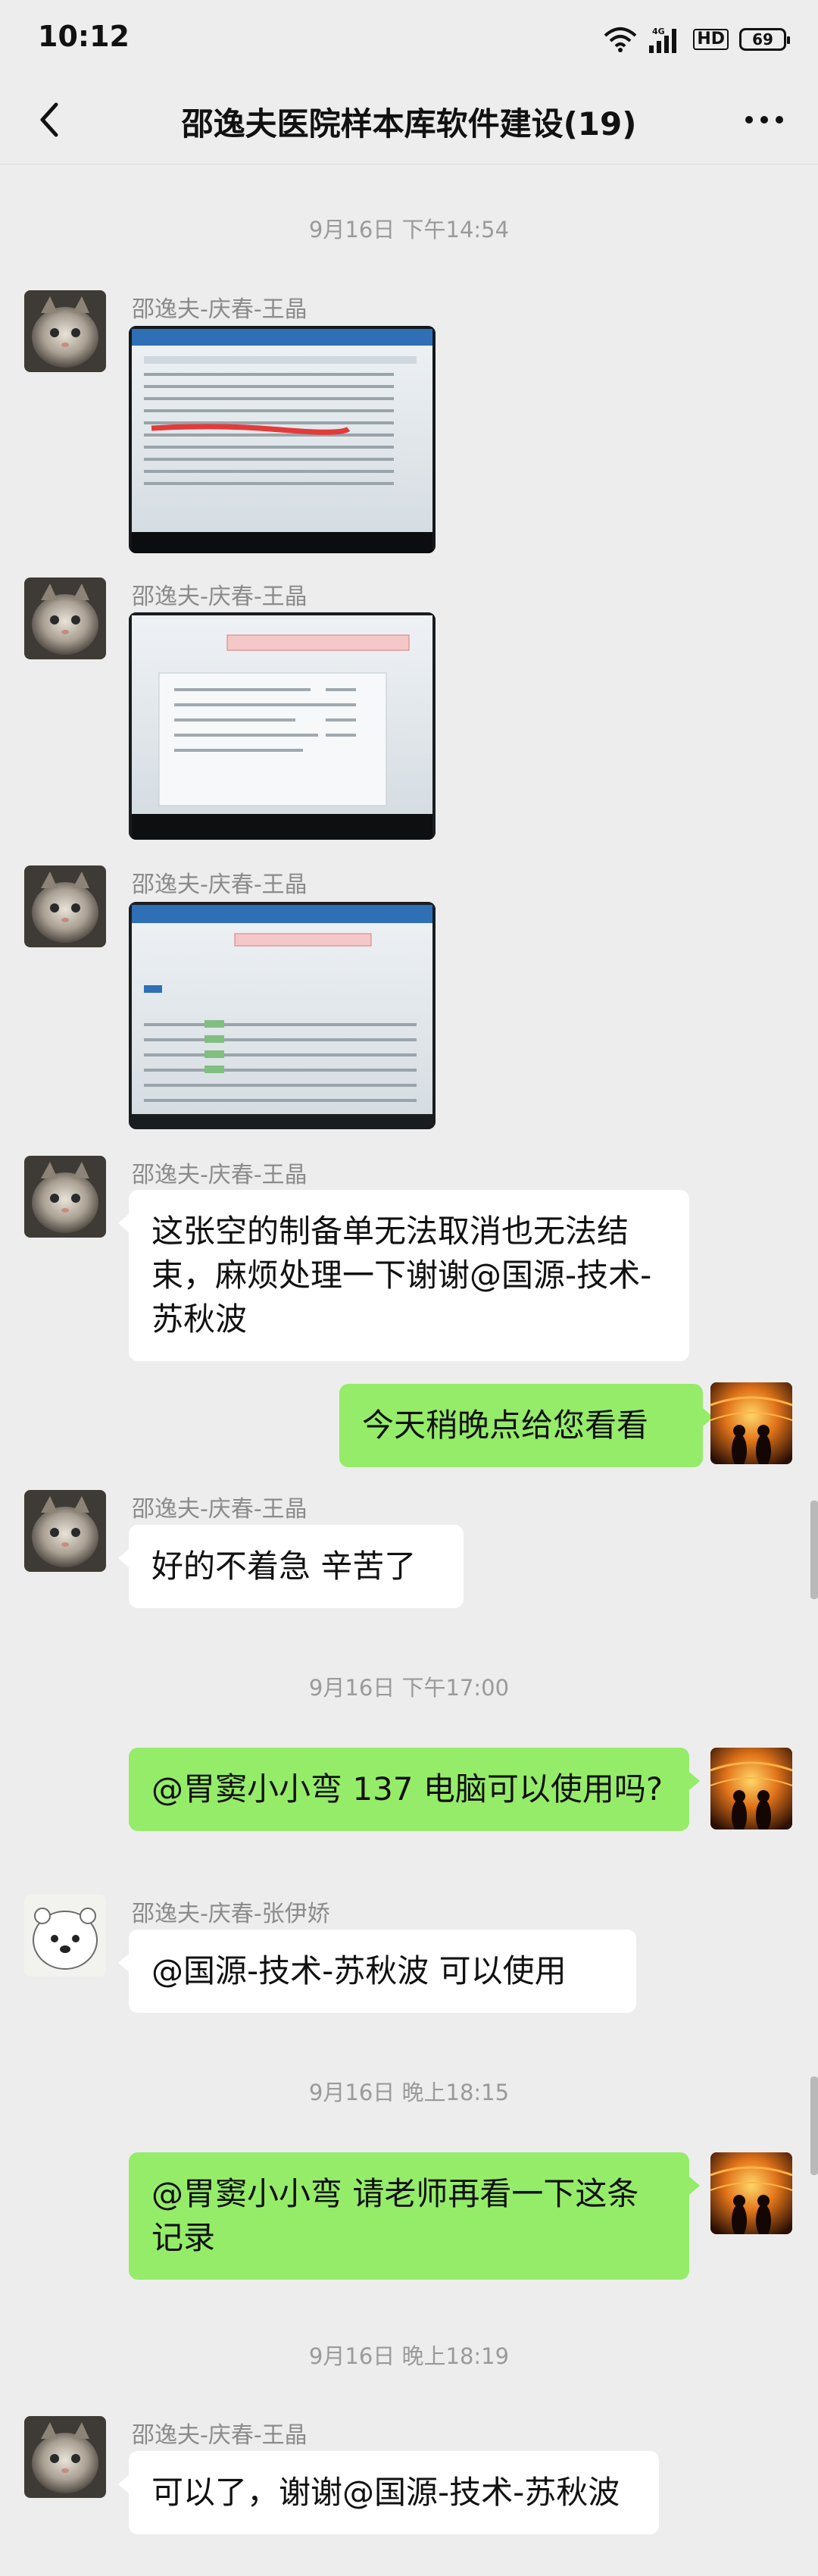 The width and height of the screenshot is (818, 2576). What do you see at coordinates (663, 40) in the screenshot?
I see `signal-icon: 4G` at bounding box center [663, 40].